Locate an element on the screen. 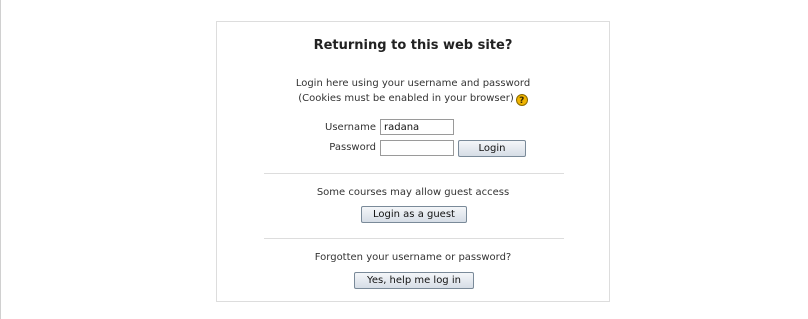  username-input is located at coordinates (417, 127).